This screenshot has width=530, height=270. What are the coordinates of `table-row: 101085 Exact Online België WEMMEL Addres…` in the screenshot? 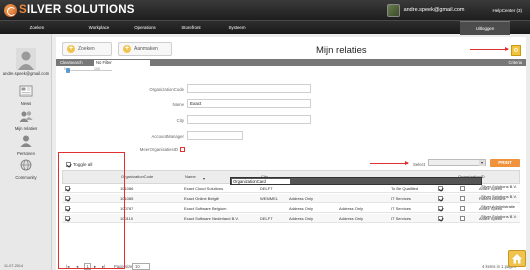 It's located at (291, 198).